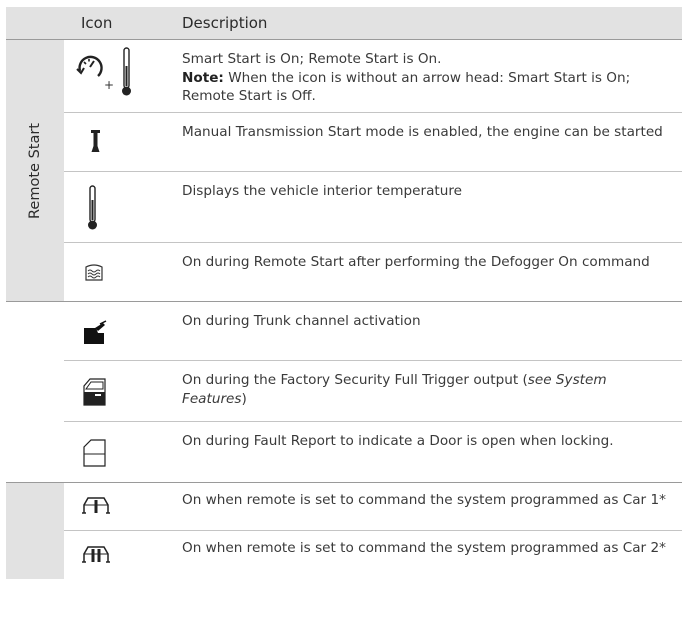 The image size is (686, 623). I want to click on car-2-icon, so click(124, 555).